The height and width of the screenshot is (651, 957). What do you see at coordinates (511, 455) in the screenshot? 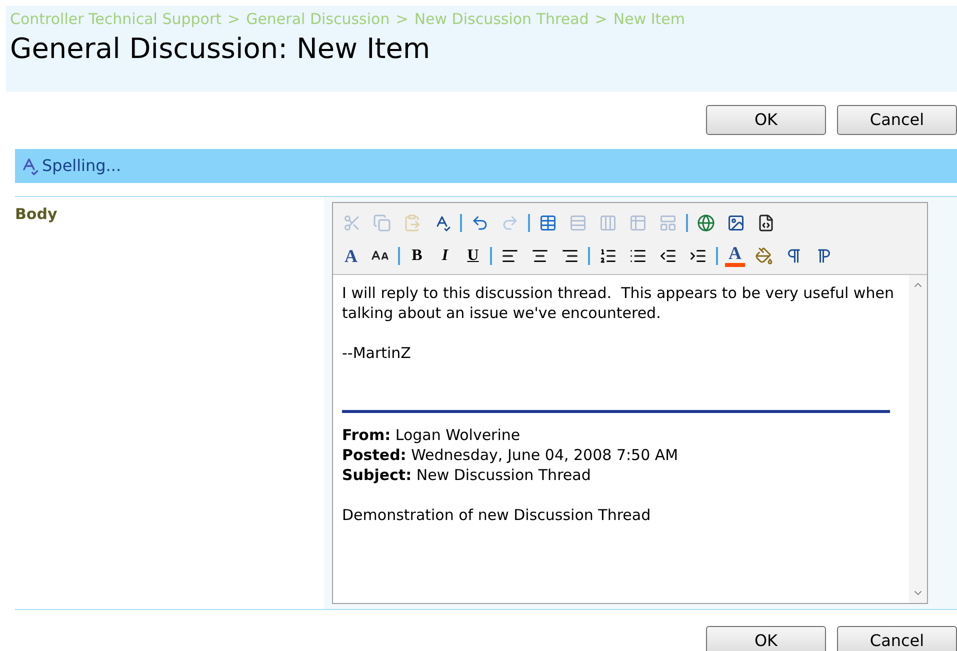
I see `quote-header-line: Posted: Wednesday, June 04, 2008 7:50 AM` at bounding box center [511, 455].